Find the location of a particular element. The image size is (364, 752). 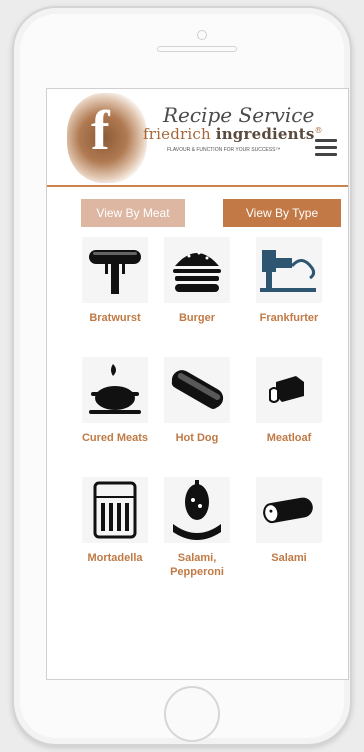

mortadella-icon is located at coordinates (115, 510).